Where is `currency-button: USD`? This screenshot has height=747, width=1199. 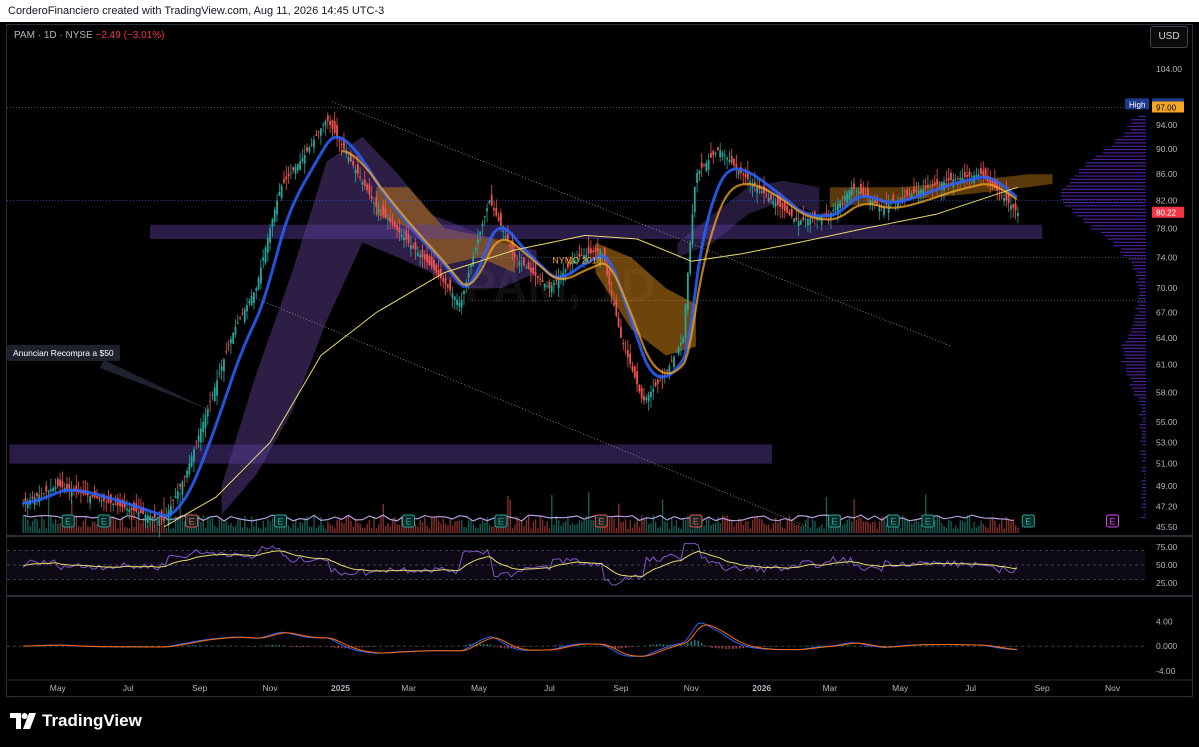 currency-button: USD is located at coordinates (1169, 37).